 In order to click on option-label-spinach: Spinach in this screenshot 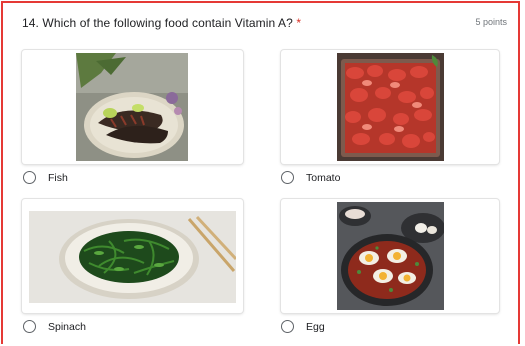, I will do `click(67, 326)`.